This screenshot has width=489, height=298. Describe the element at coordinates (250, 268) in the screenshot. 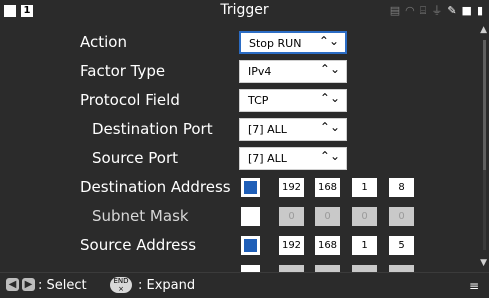

I see `next-row-checkbox` at that location.